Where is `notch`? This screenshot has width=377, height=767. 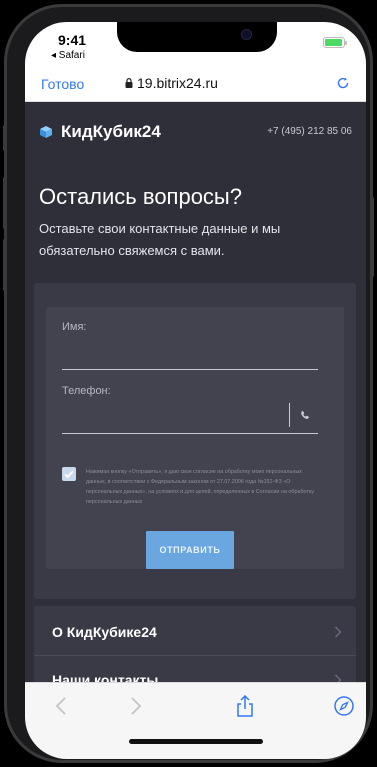 notch is located at coordinates (197, 37).